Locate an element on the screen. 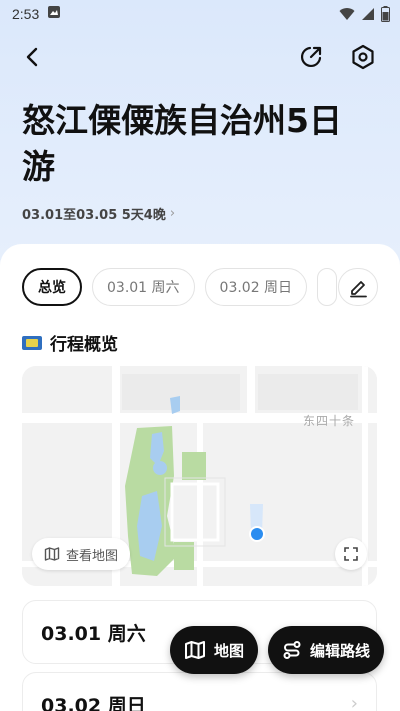  view-map-button: 查看地图 is located at coordinates (81, 554).